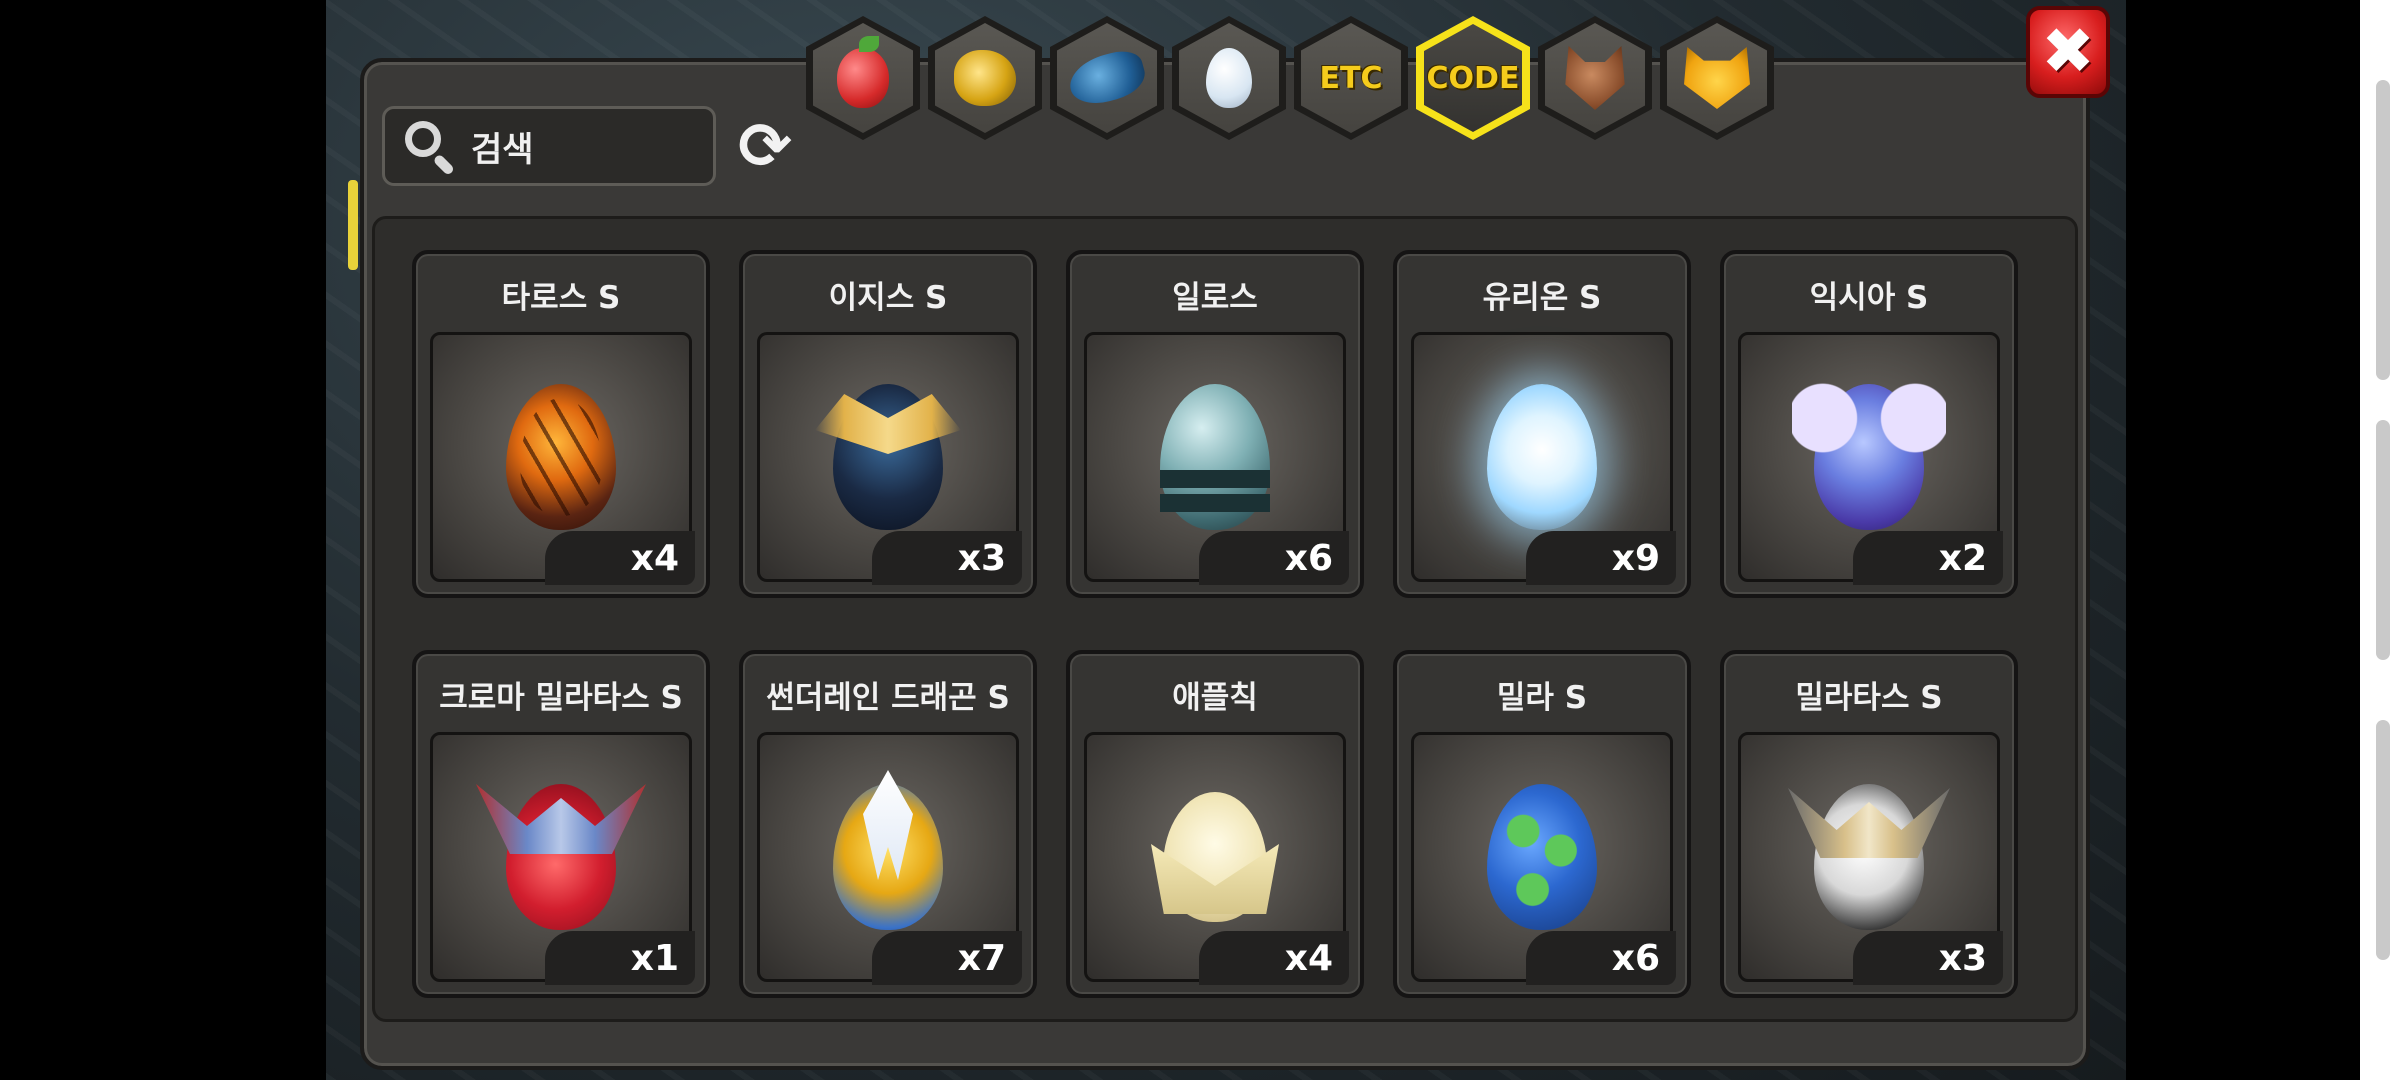 This screenshot has width=2400, height=1080. What do you see at coordinates (1869, 698) in the screenshot?
I see `item-name: 밀라타스 S` at bounding box center [1869, 698].